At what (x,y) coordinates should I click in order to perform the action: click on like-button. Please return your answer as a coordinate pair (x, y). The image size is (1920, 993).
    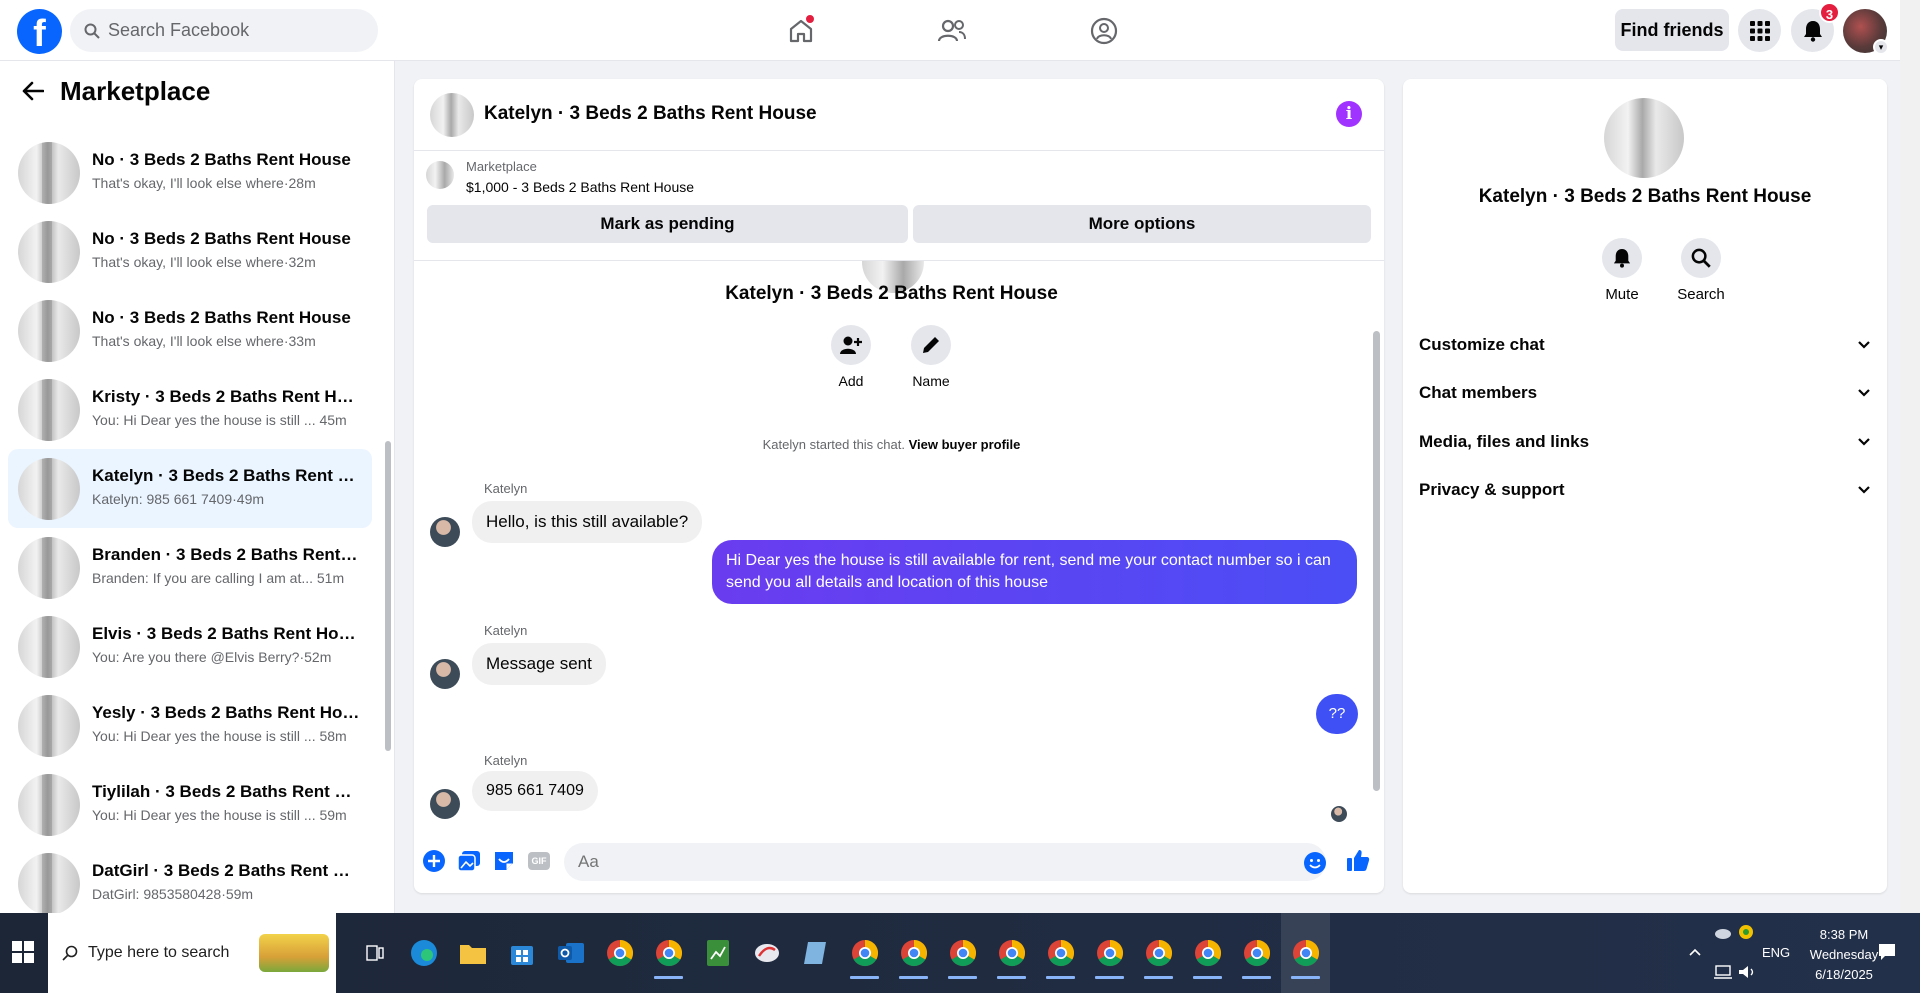
    Looking at the image, I should click on (1358, 860).